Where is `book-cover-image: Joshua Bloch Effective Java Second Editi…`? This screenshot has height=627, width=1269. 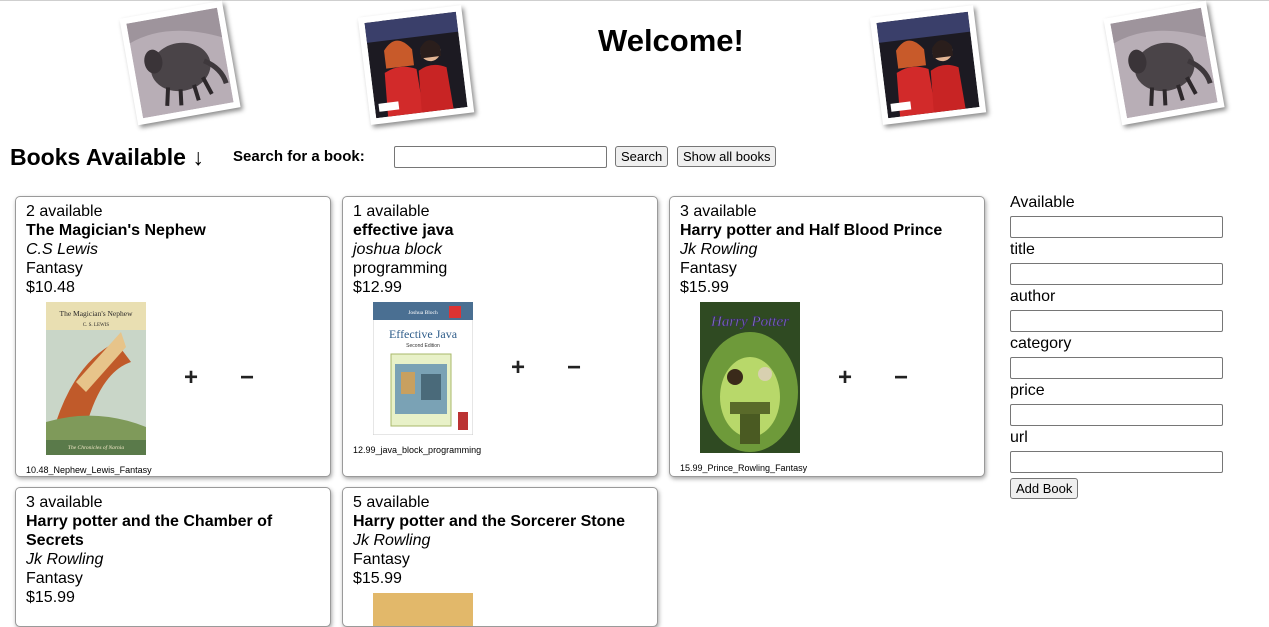
book-cover-image: Joshua Bloch Effective Java Second Editi… is located at coordinates (423, 368).